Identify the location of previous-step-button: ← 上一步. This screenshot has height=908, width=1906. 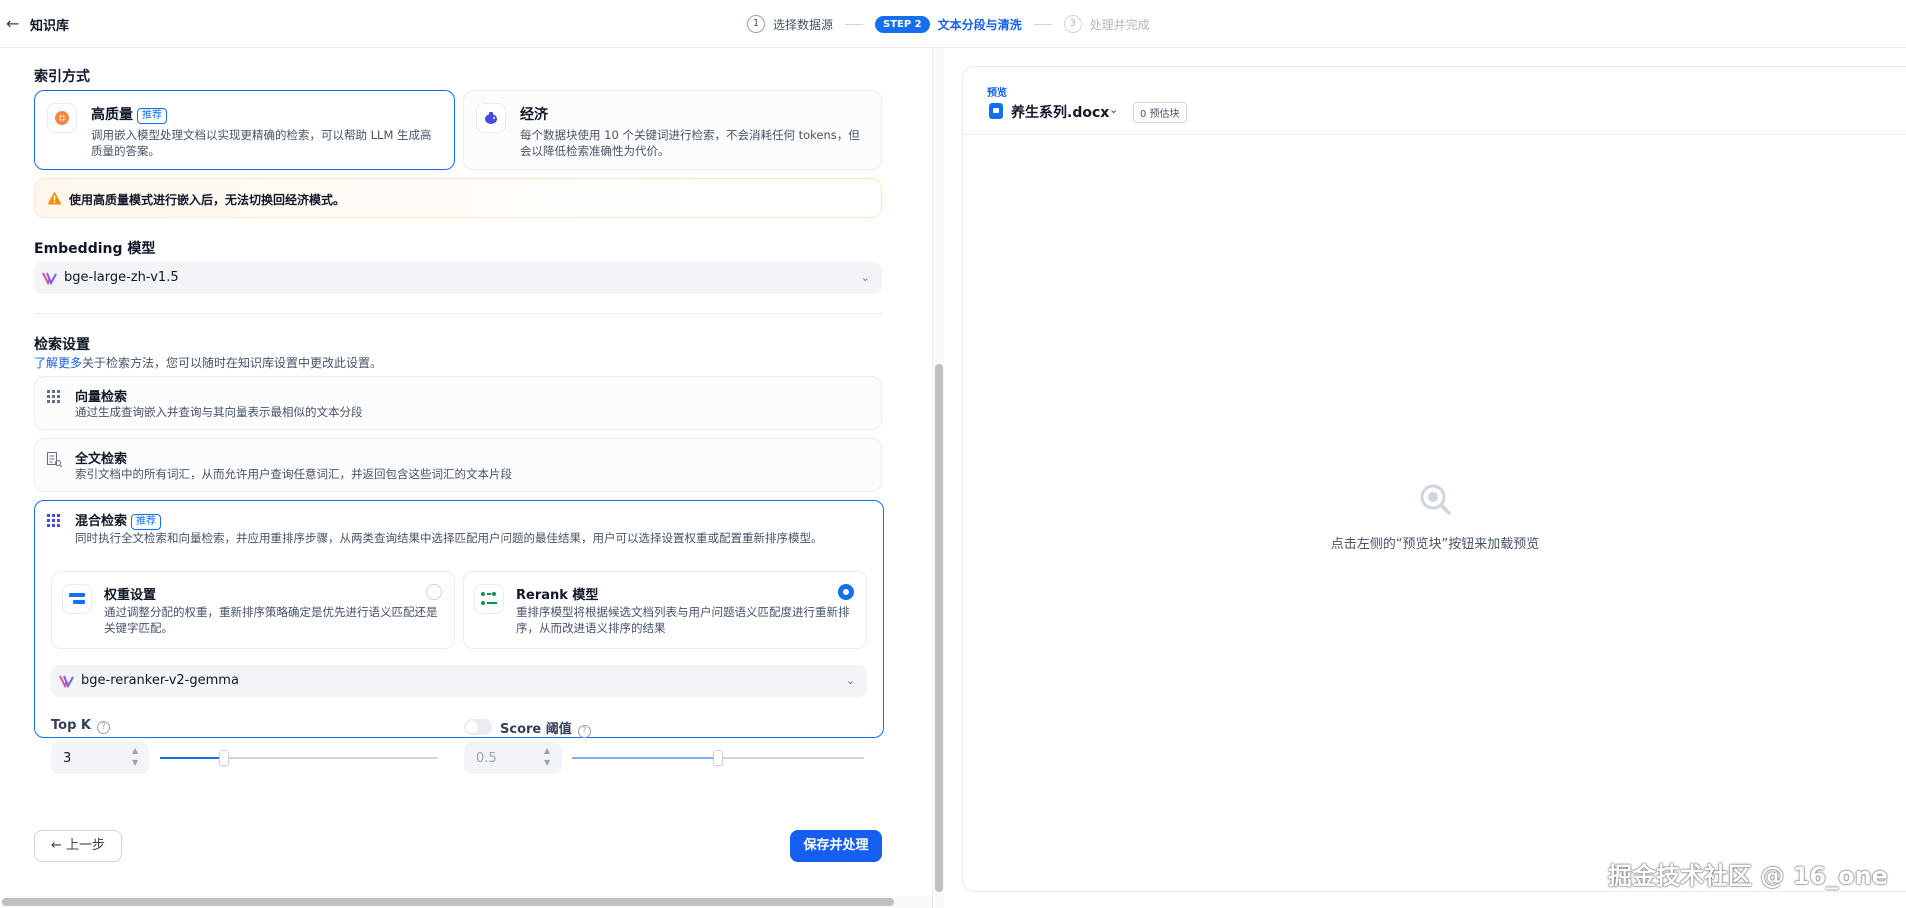
(78, 846).